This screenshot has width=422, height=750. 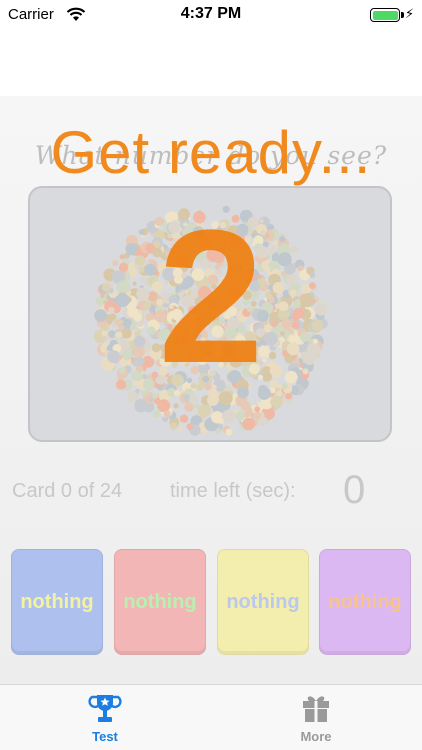 What do you see at coordinates (57, 602) in the screenshot?
I see `answer-button-1: nothing` at bounding box center [57, 602].